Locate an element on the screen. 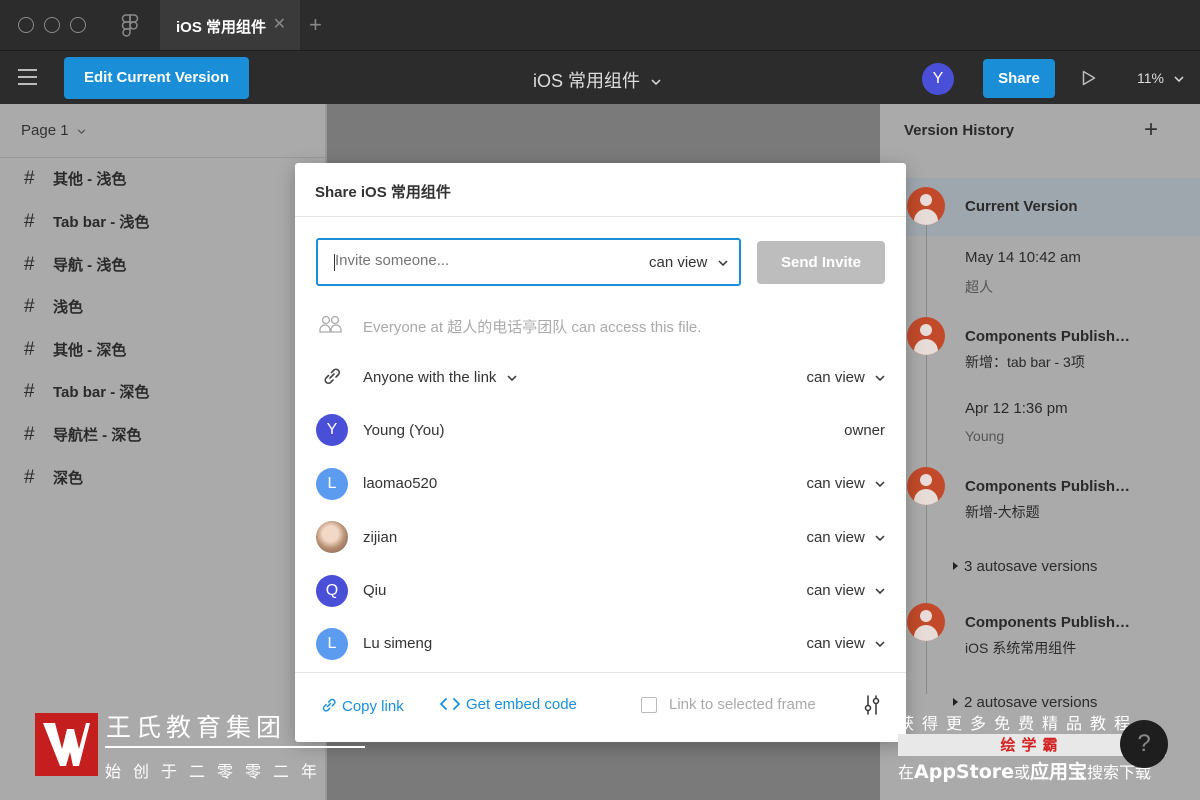 The width and height of the screenshot is (1200, 800). link-permission-dropdown: can view is located at coordinates (845, 377).